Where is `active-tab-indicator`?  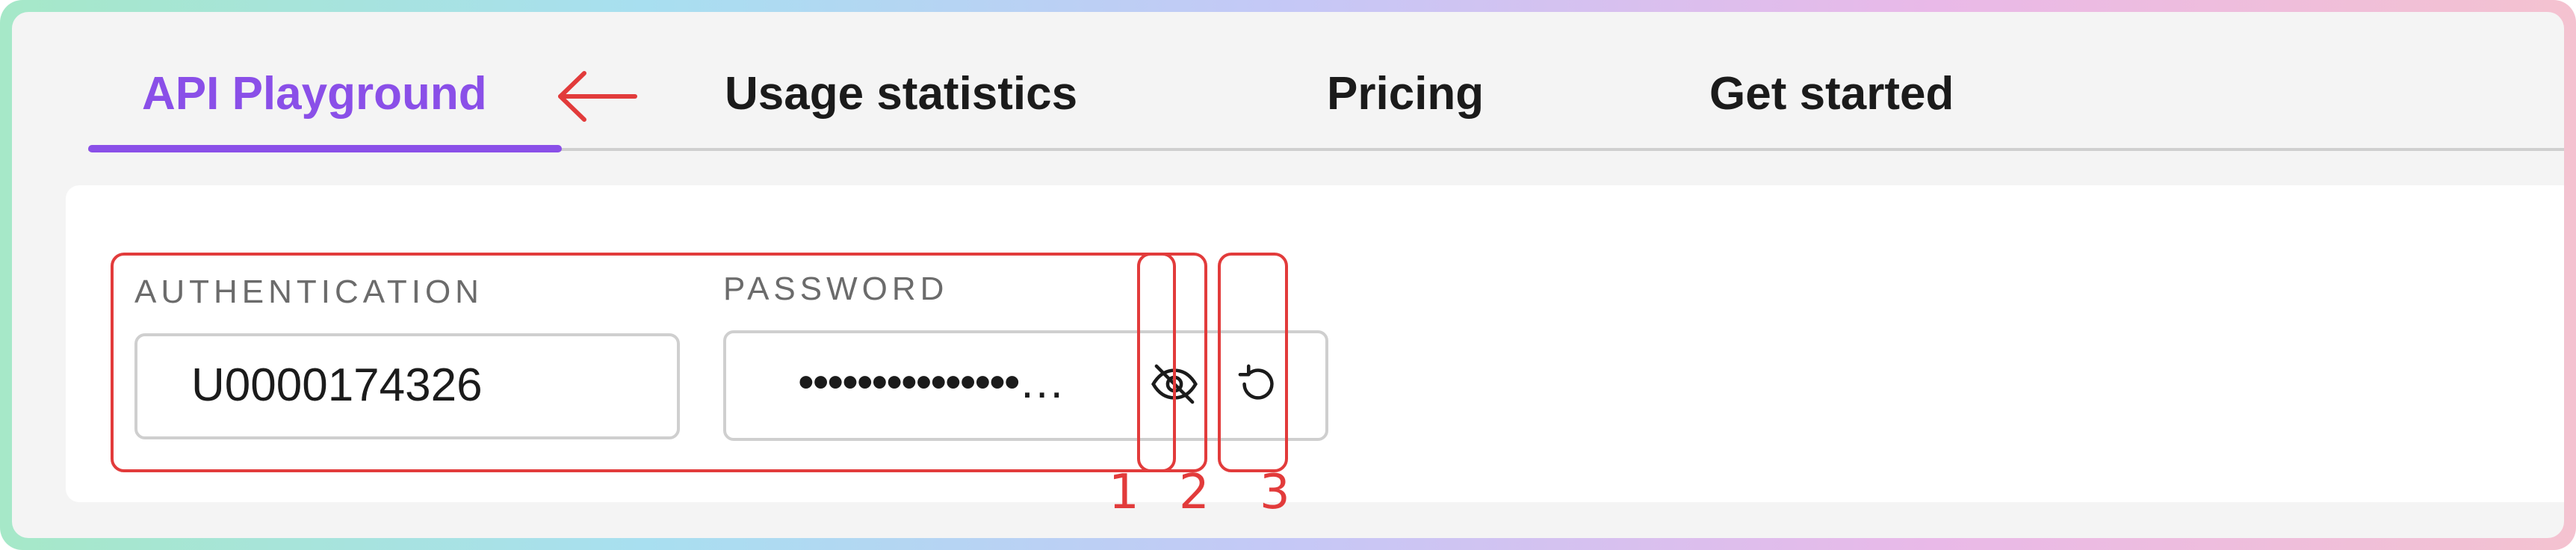 active-tab-indicator is located at coordinates (325, 148).